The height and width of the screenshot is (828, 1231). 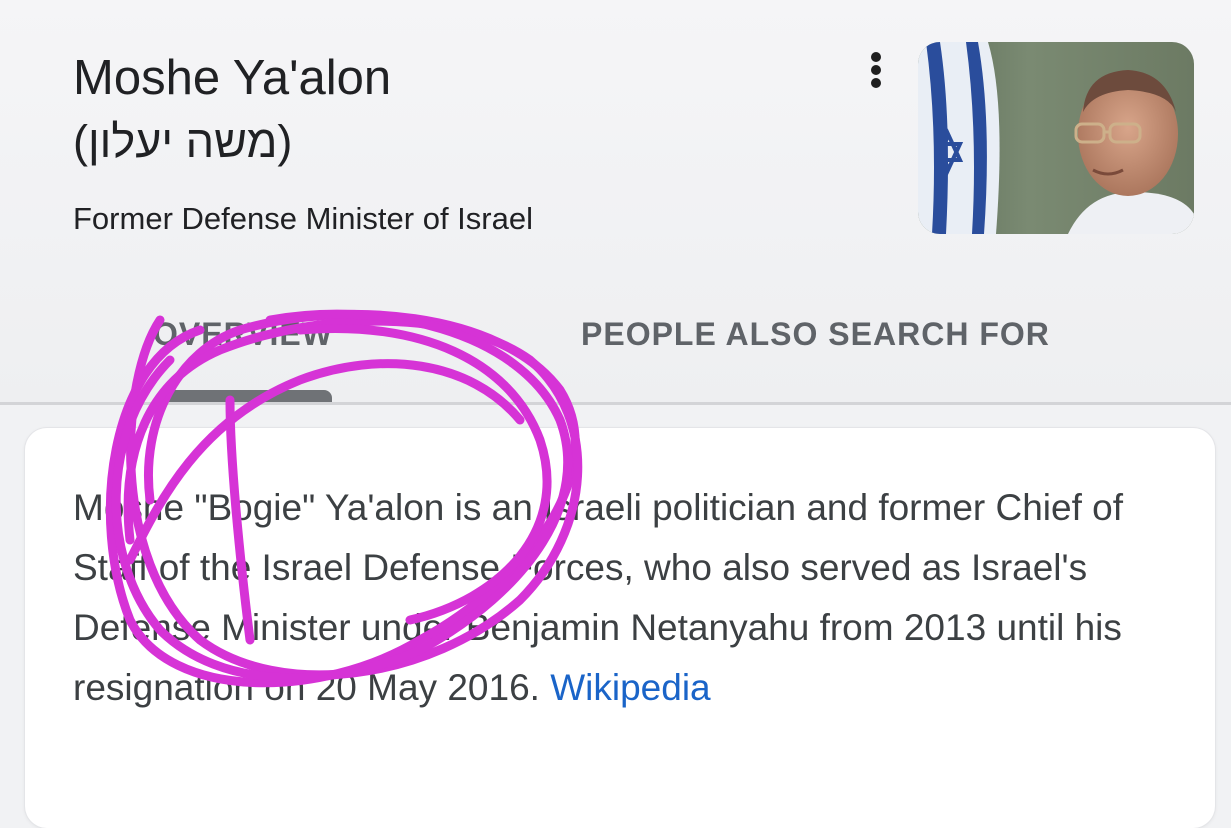 What do you see at coordinates (630, 687) in the screenshot?
I see `wikipedia-link: Wikipedia` at bounding box center [630, 687].